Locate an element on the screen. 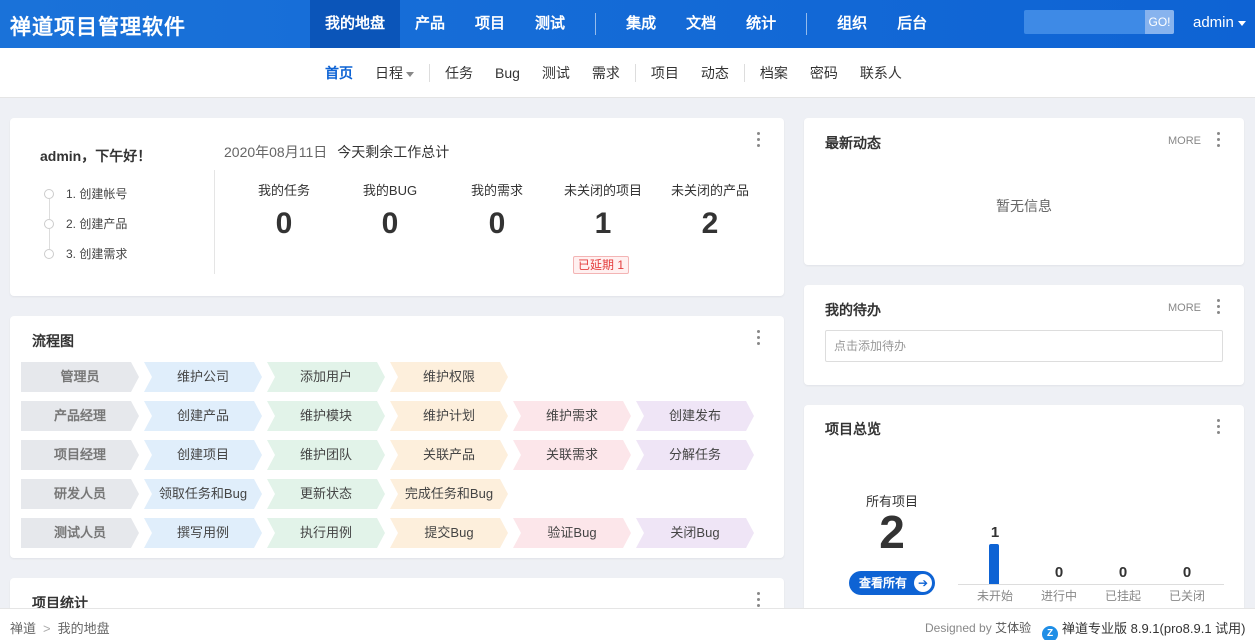 This screenshot has height=640, width=1255. status-bar-value: 1 is located at coordinates (995, 532).